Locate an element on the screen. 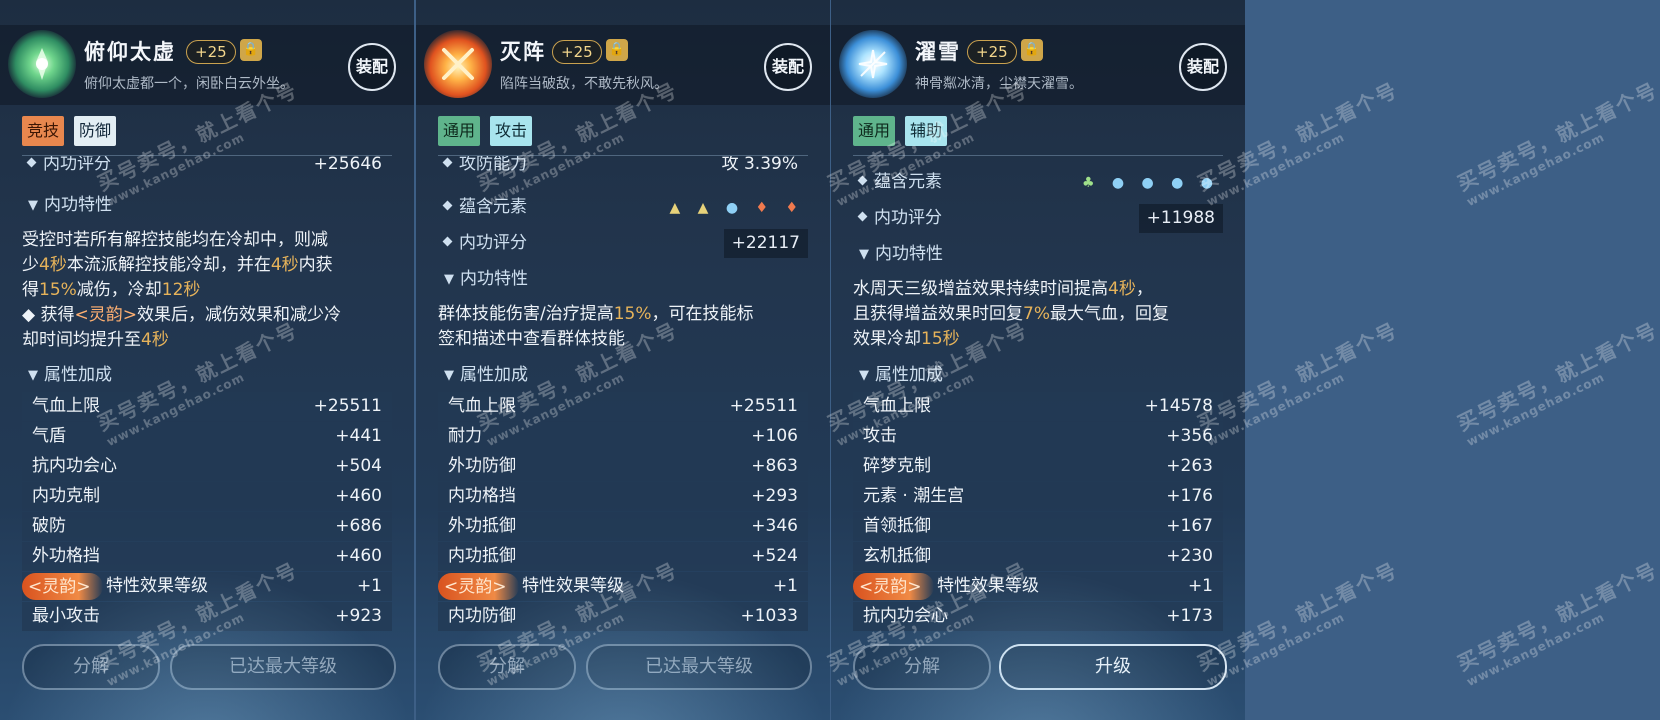  card-subtitle: 陷阵当破敌，不敢先秋风。 is located at coordinates (584, 84).